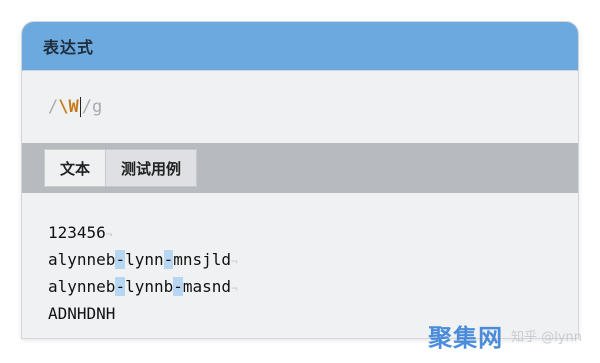 Image resolution: width=600 pixels, height=363 pixels. Describe the element at coordinates (202, 259) in the screenshot. I see `line-segment: mnsjld` at that location.